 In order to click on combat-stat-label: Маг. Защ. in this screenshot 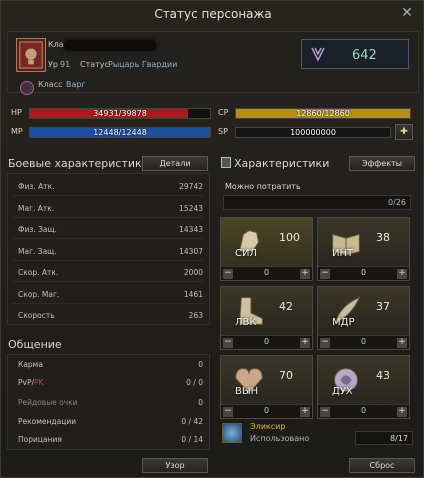, I will do `click(37, 251)`.